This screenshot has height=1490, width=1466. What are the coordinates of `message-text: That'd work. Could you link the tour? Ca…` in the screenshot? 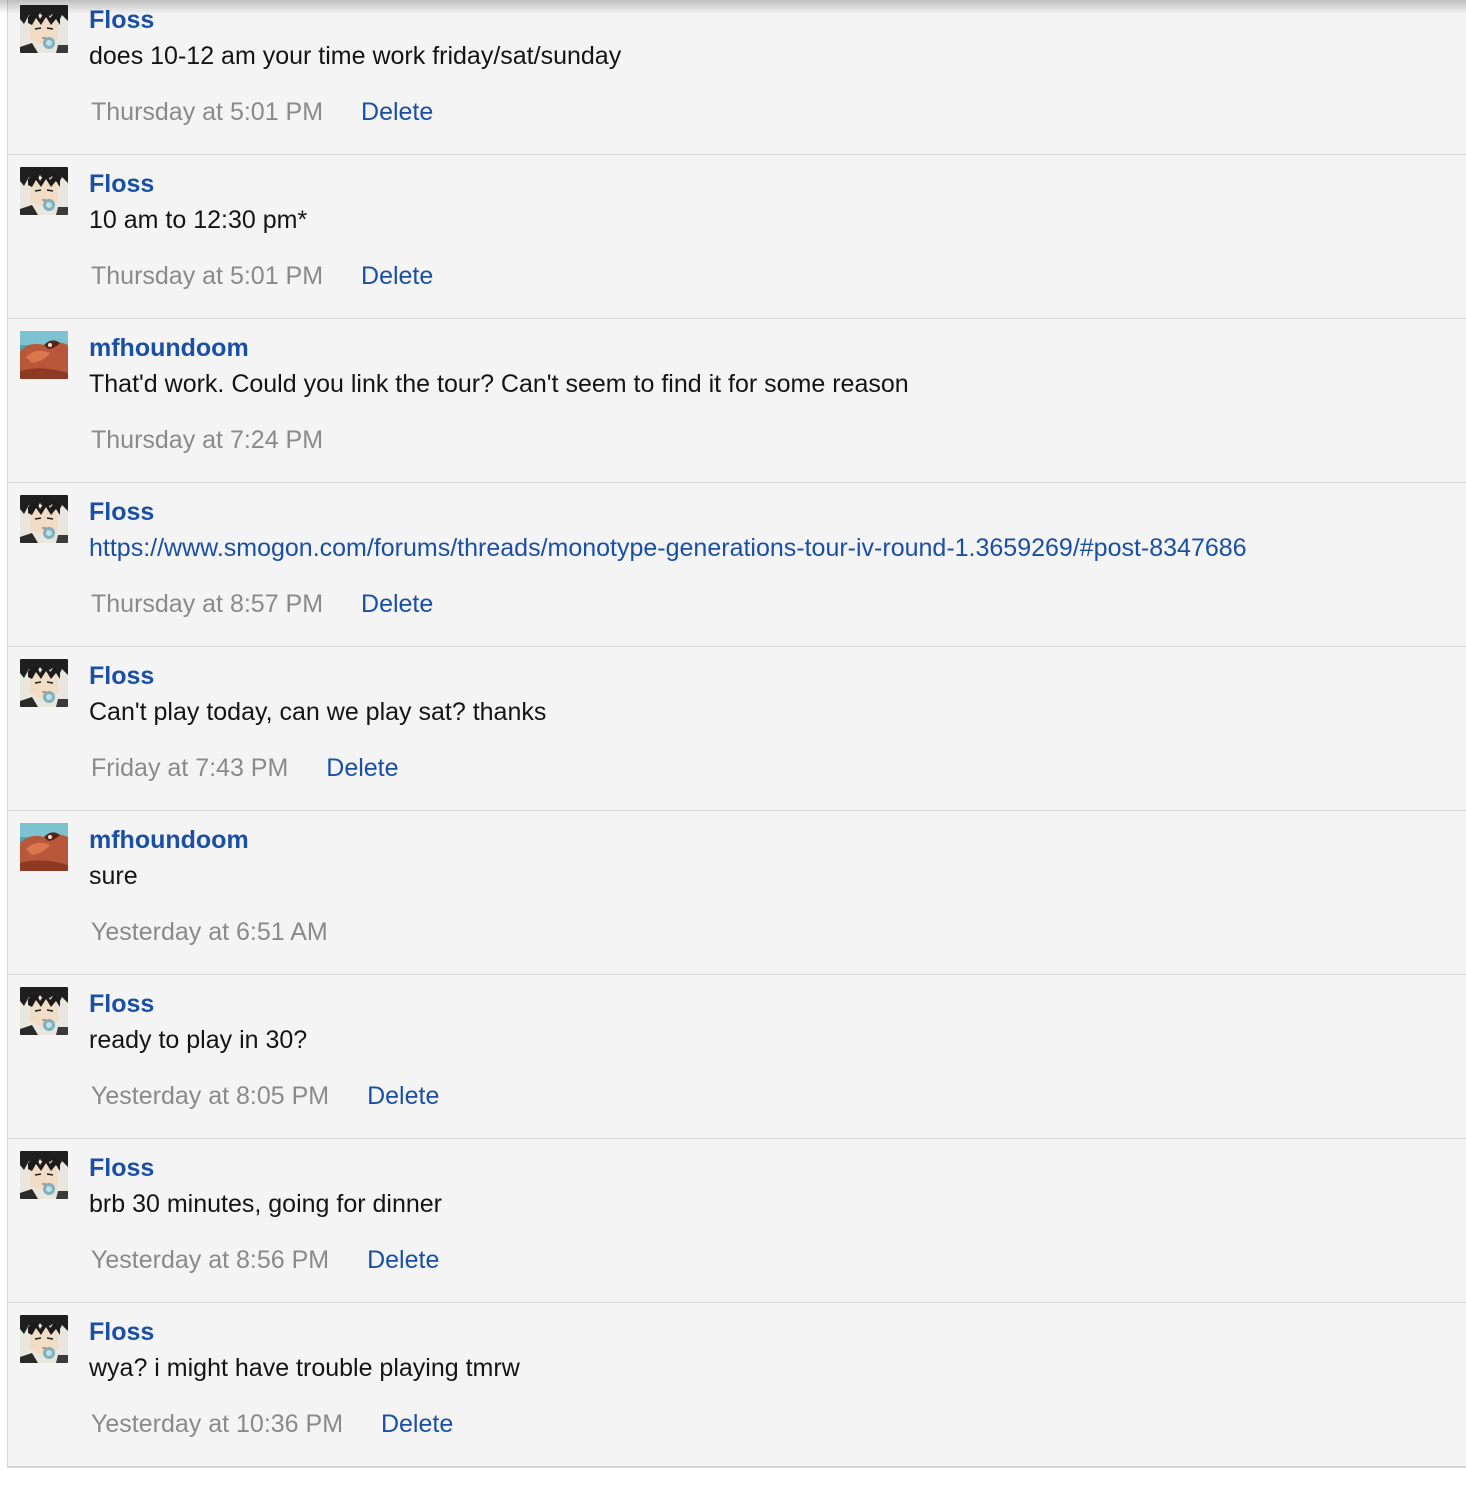 It's located at (499, 384).